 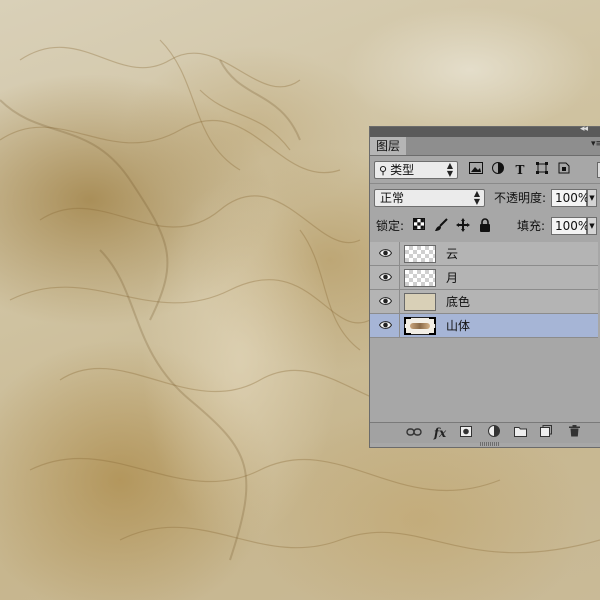 What do you see at coordinates (520, 433) in the screenshot?
I see `new-group-icon` at bounding box center [520, 433].